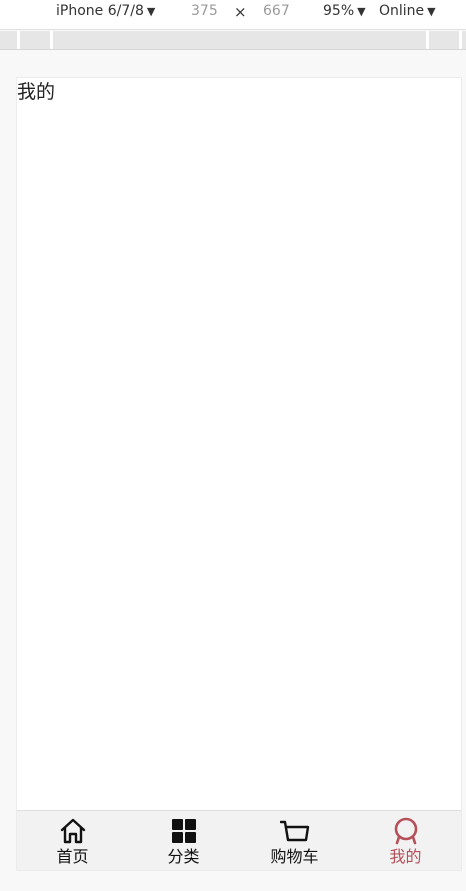 This screenshot has height=891, width=466. What do you see at coordinates (183, 856) in the screenshot?
I see `tab-label: 分类` at bounding box center [183, 856].